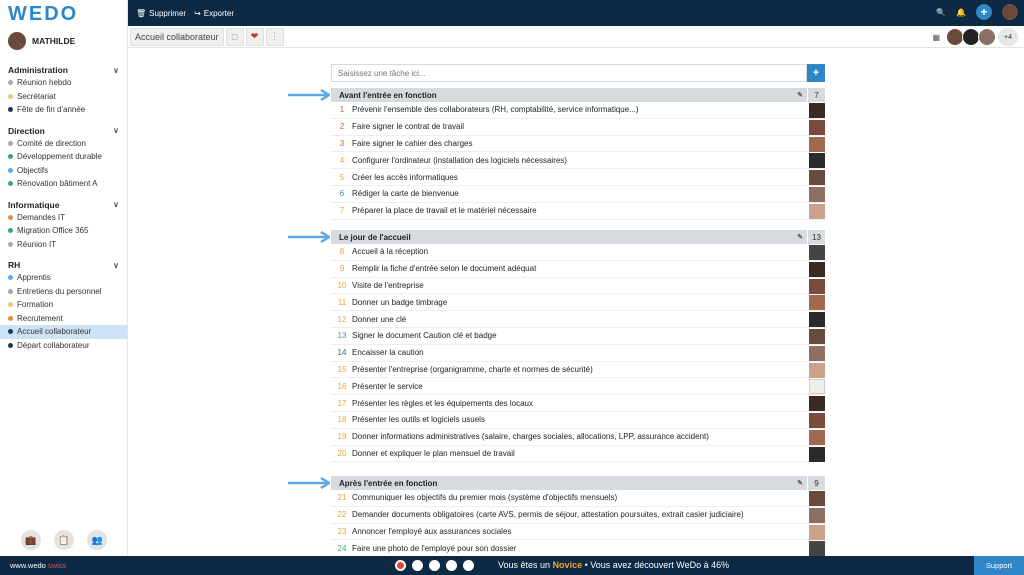 The width and height of the screenshot is (1024, 575). What do you see at coordinates (578, 483) in the screenshot?
I see `section-header: Après l'entrée en fonction ✎ 9` at bounding box center [578, 483].